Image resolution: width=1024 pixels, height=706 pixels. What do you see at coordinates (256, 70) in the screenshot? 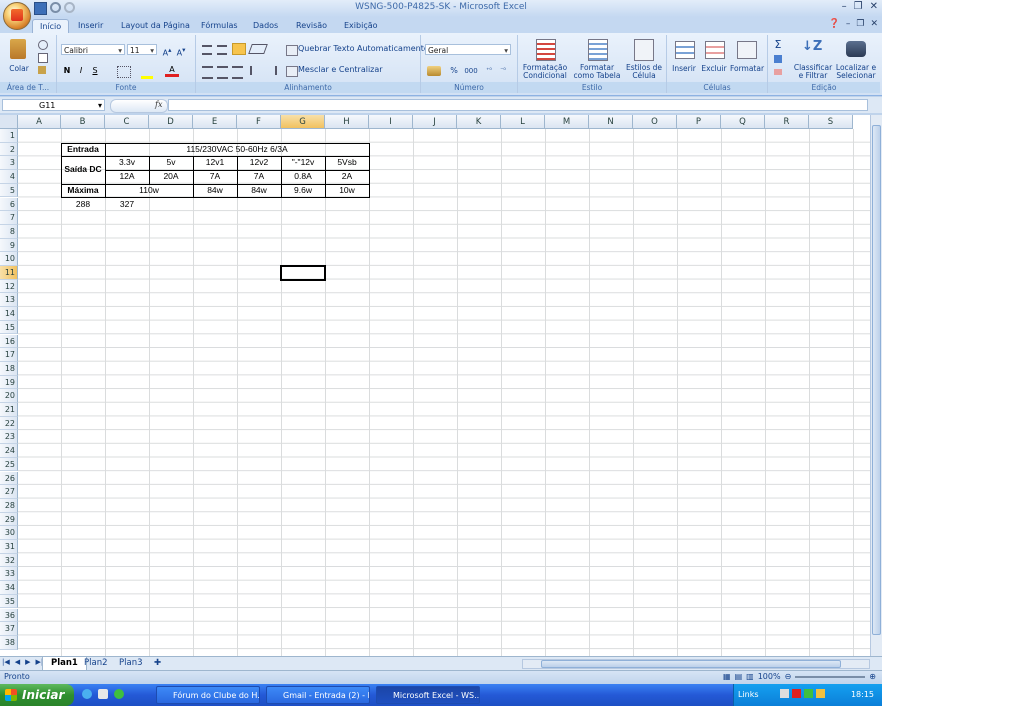
I see `decrease-indent-icon` at bounding box center [256, 70].